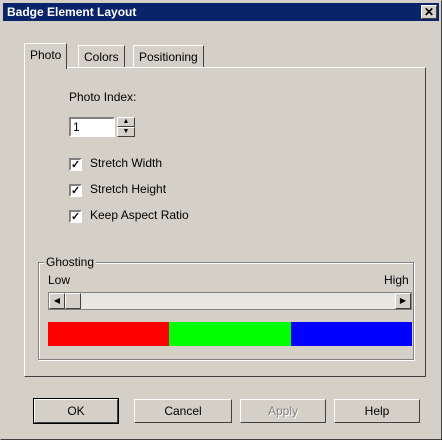  I want to click on help-button: Help, so click(377, 411).